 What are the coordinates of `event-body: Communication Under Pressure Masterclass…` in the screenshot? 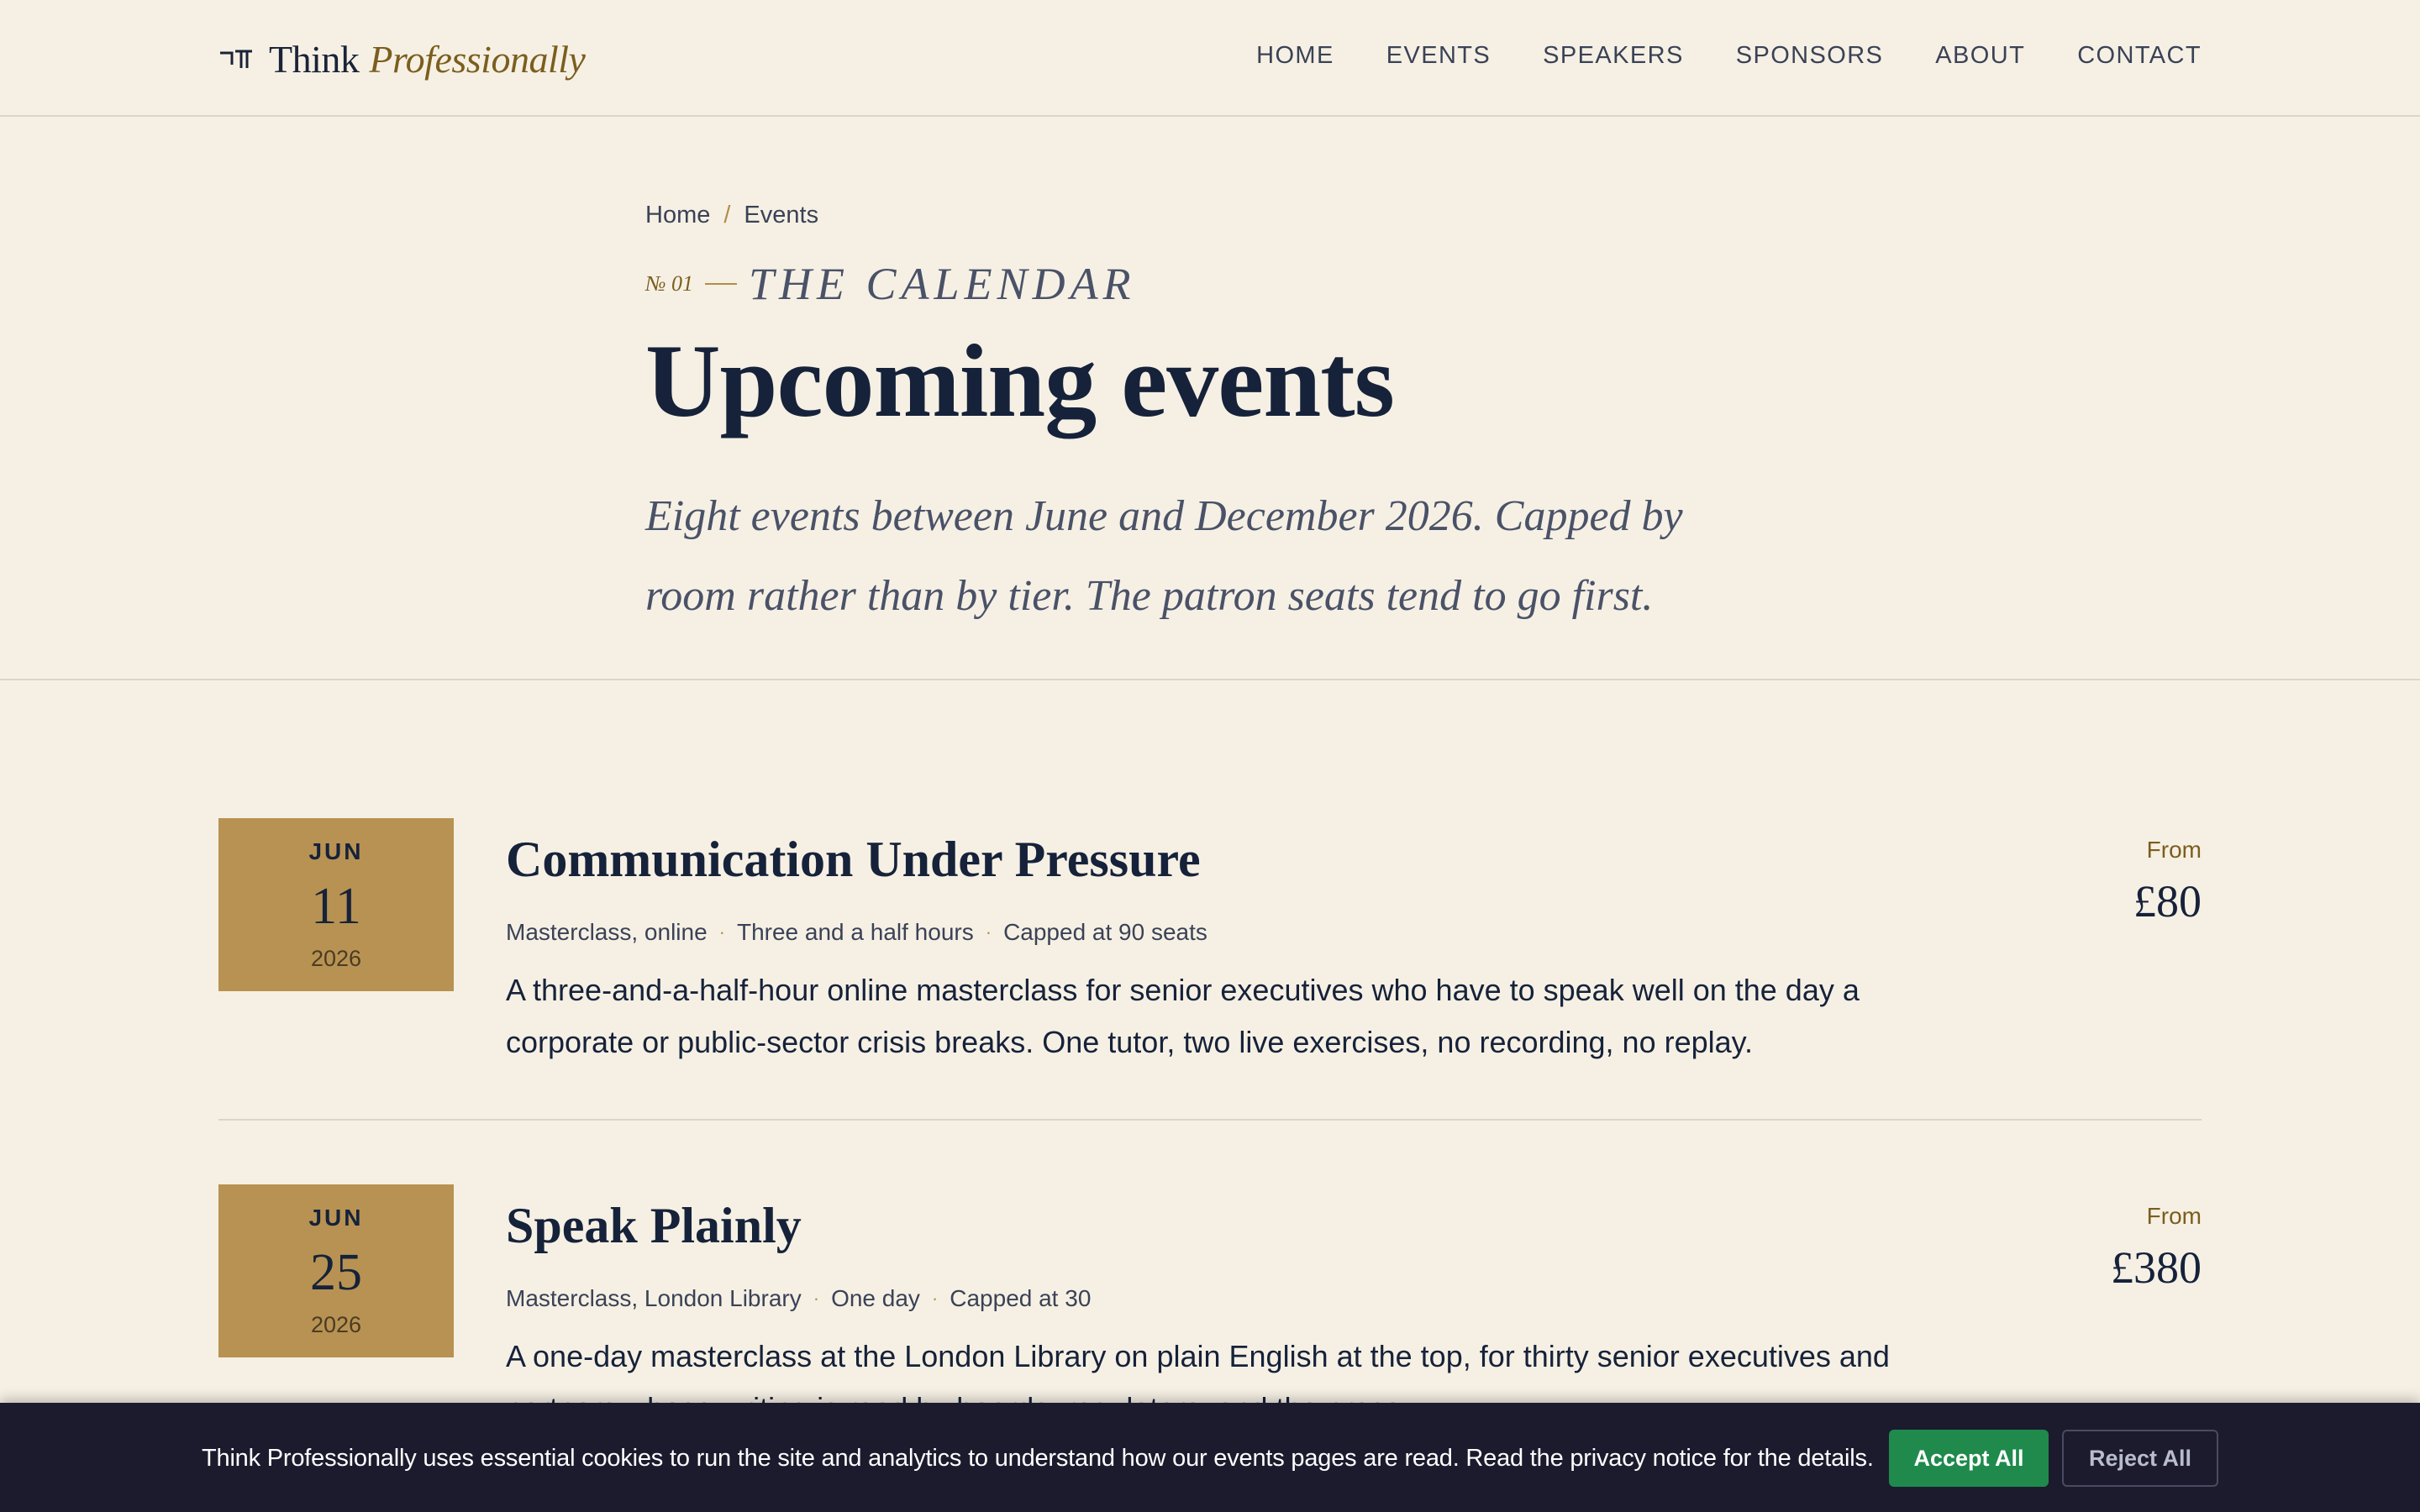 It's located at (1245, 943).